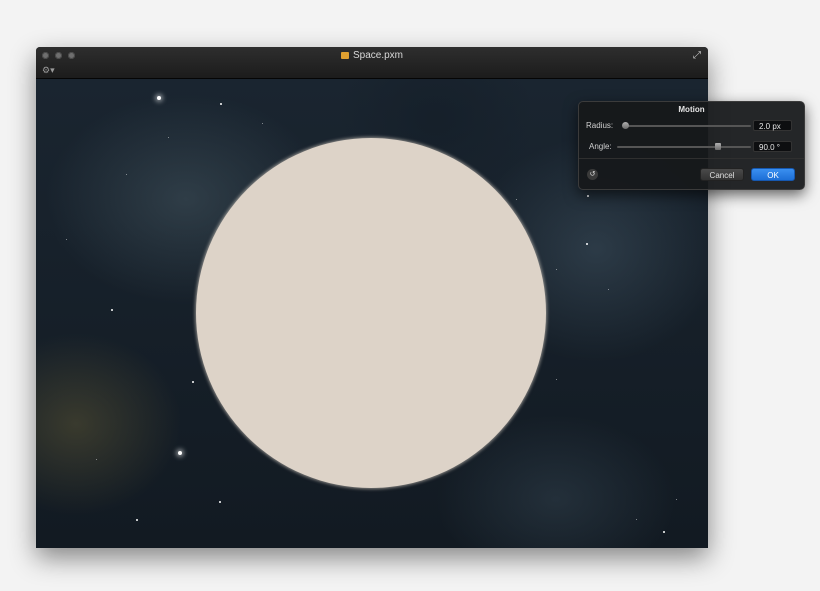 The image size is (820, 591). I want to click on title-bar: Space.pxm ⚙▾ ⤢, so click(372, 63).